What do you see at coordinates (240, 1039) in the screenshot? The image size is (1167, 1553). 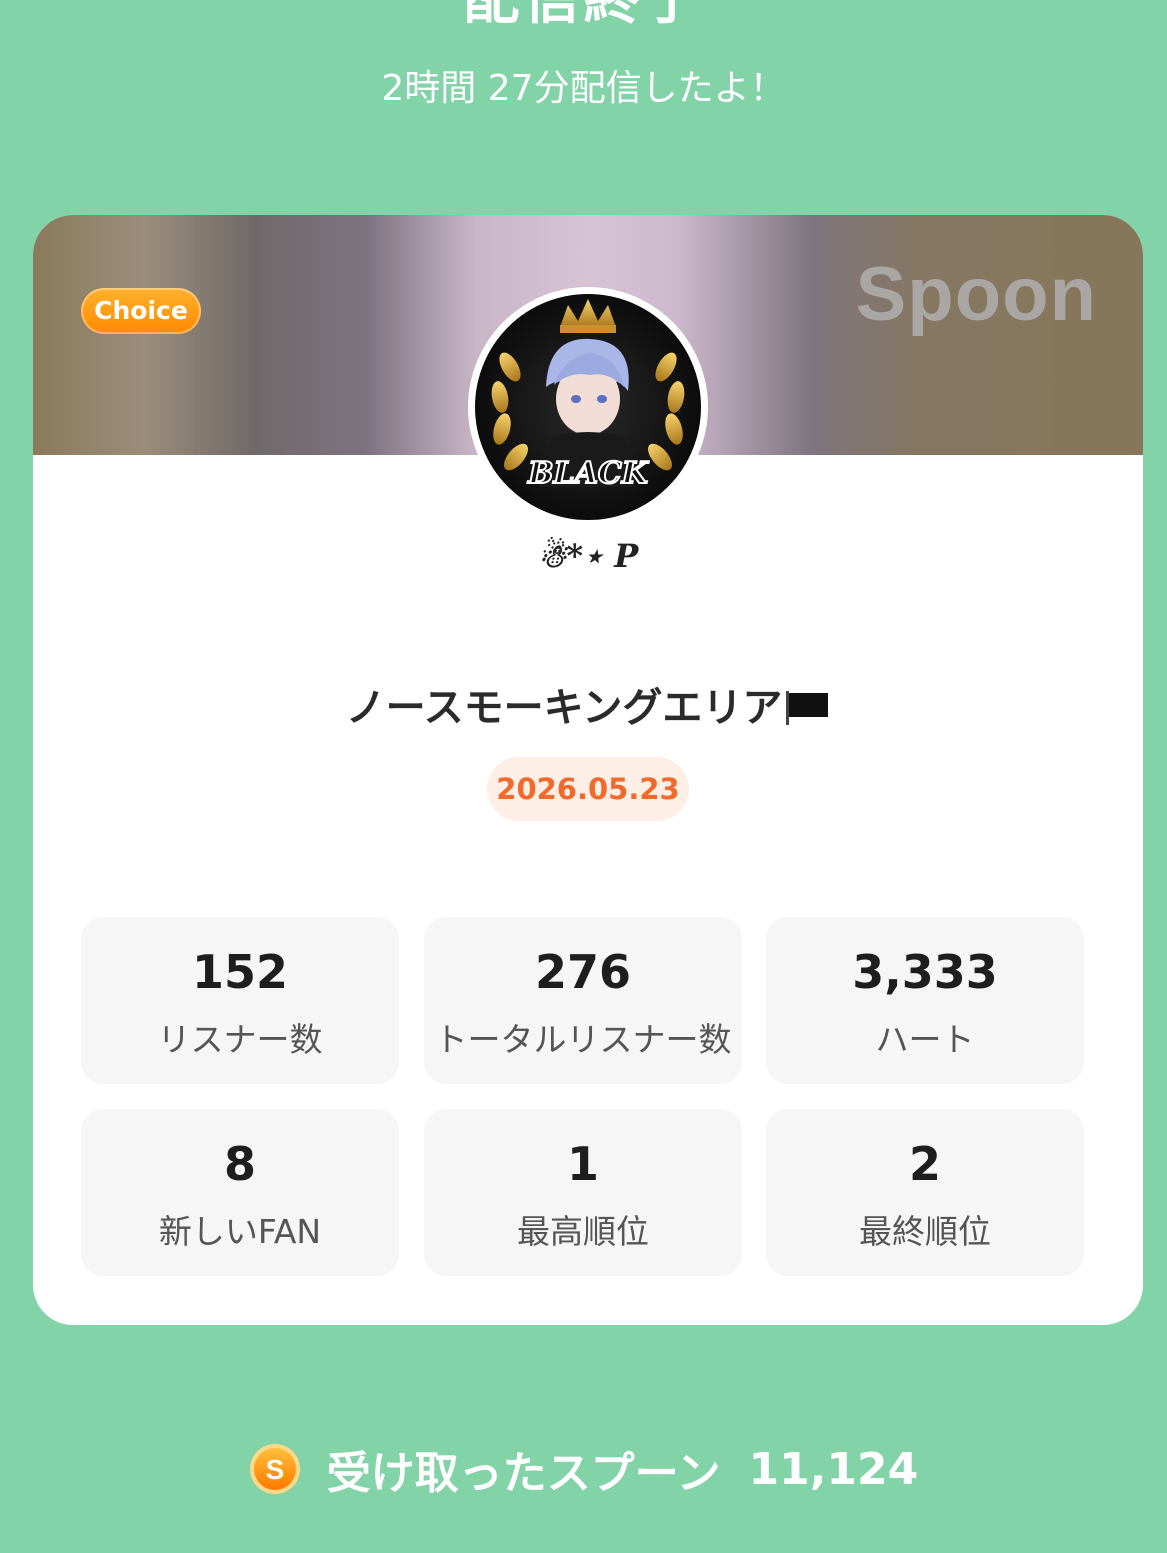 I see `stat-label: リスナー数` at bounding box center [240, 1039].